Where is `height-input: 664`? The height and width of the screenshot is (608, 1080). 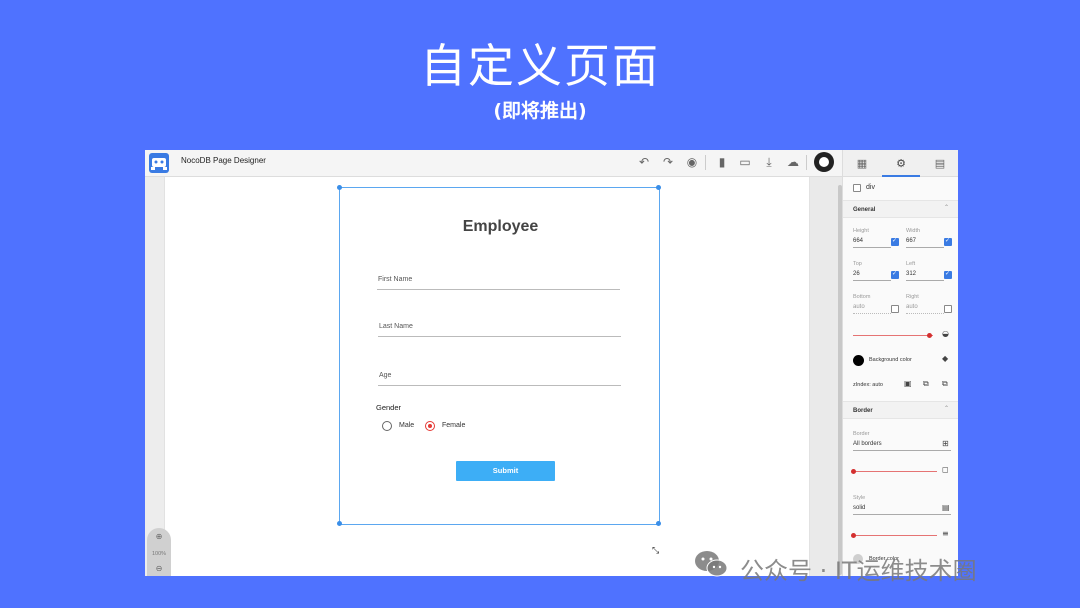
height-input: 664 is located at coordinates (872, 242).